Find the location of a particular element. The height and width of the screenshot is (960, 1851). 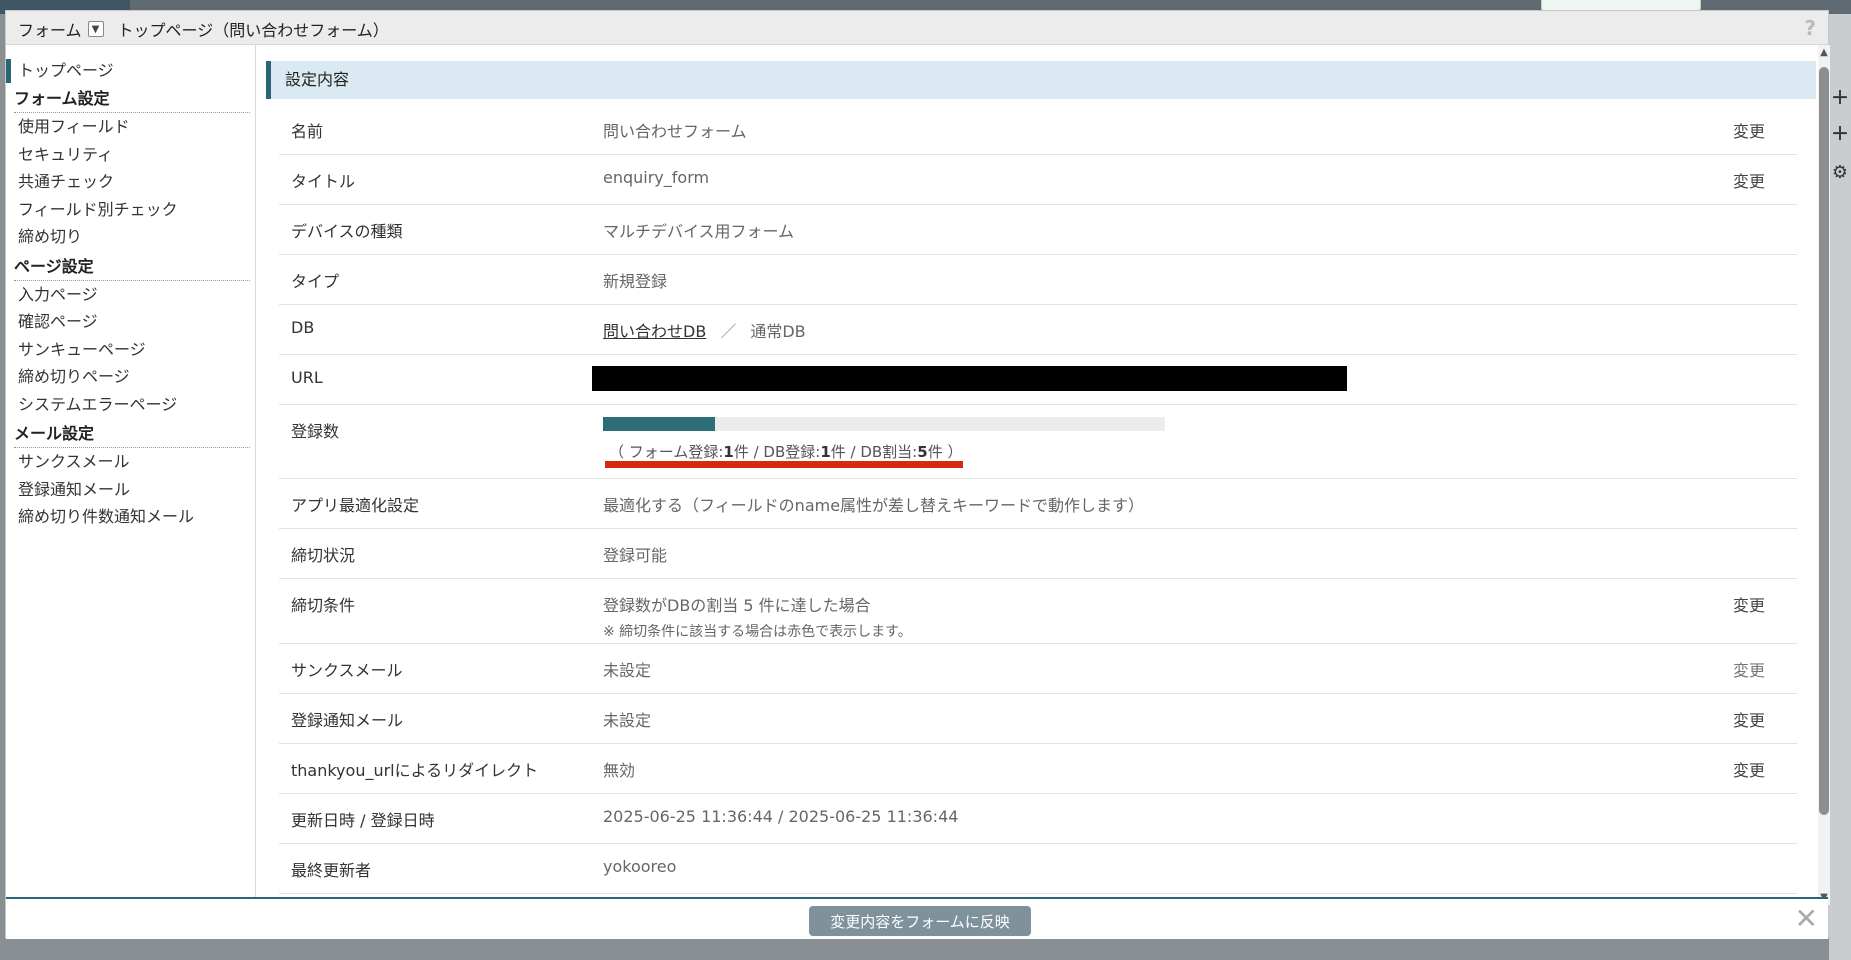

form-count: 1 is located at coordinates (728, 452).